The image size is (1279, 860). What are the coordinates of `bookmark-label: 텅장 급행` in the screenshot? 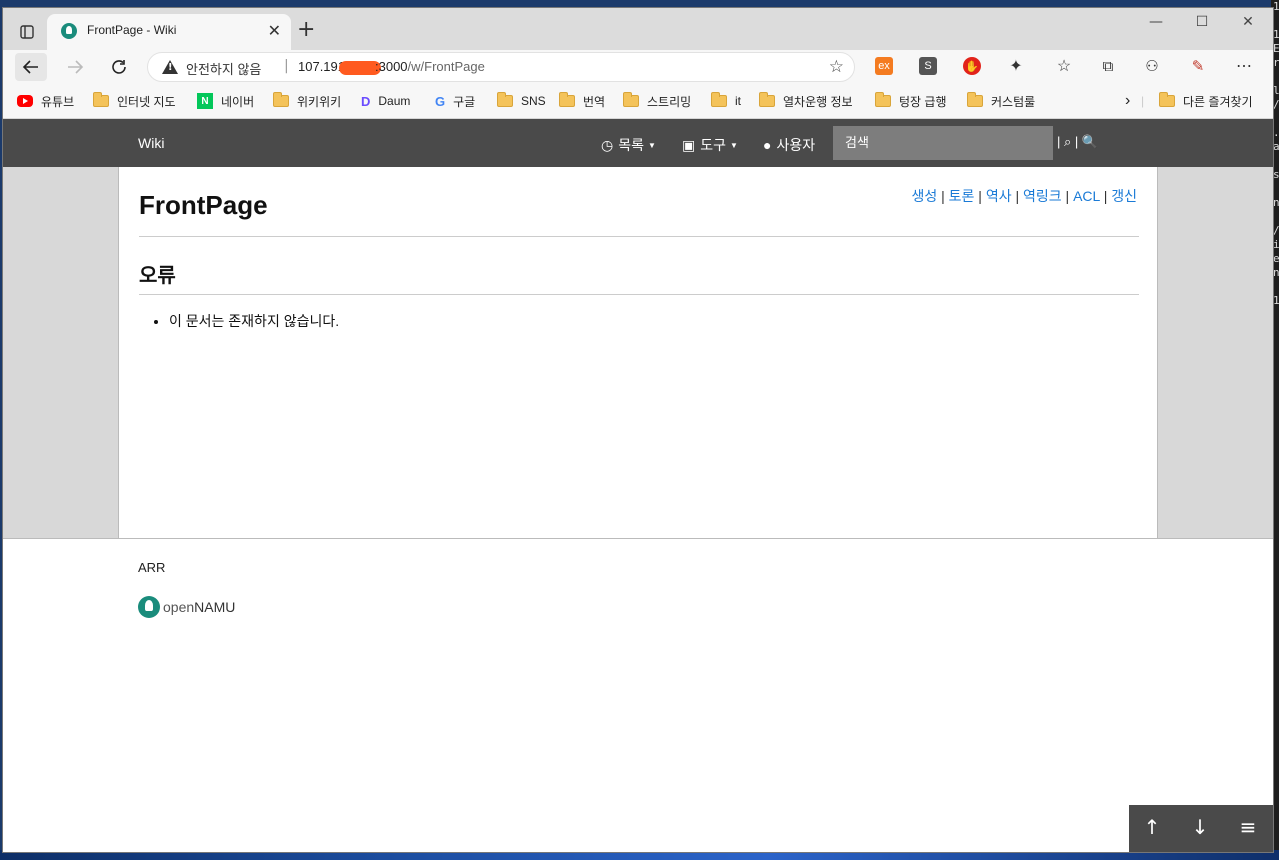 It's located at (923, 101).